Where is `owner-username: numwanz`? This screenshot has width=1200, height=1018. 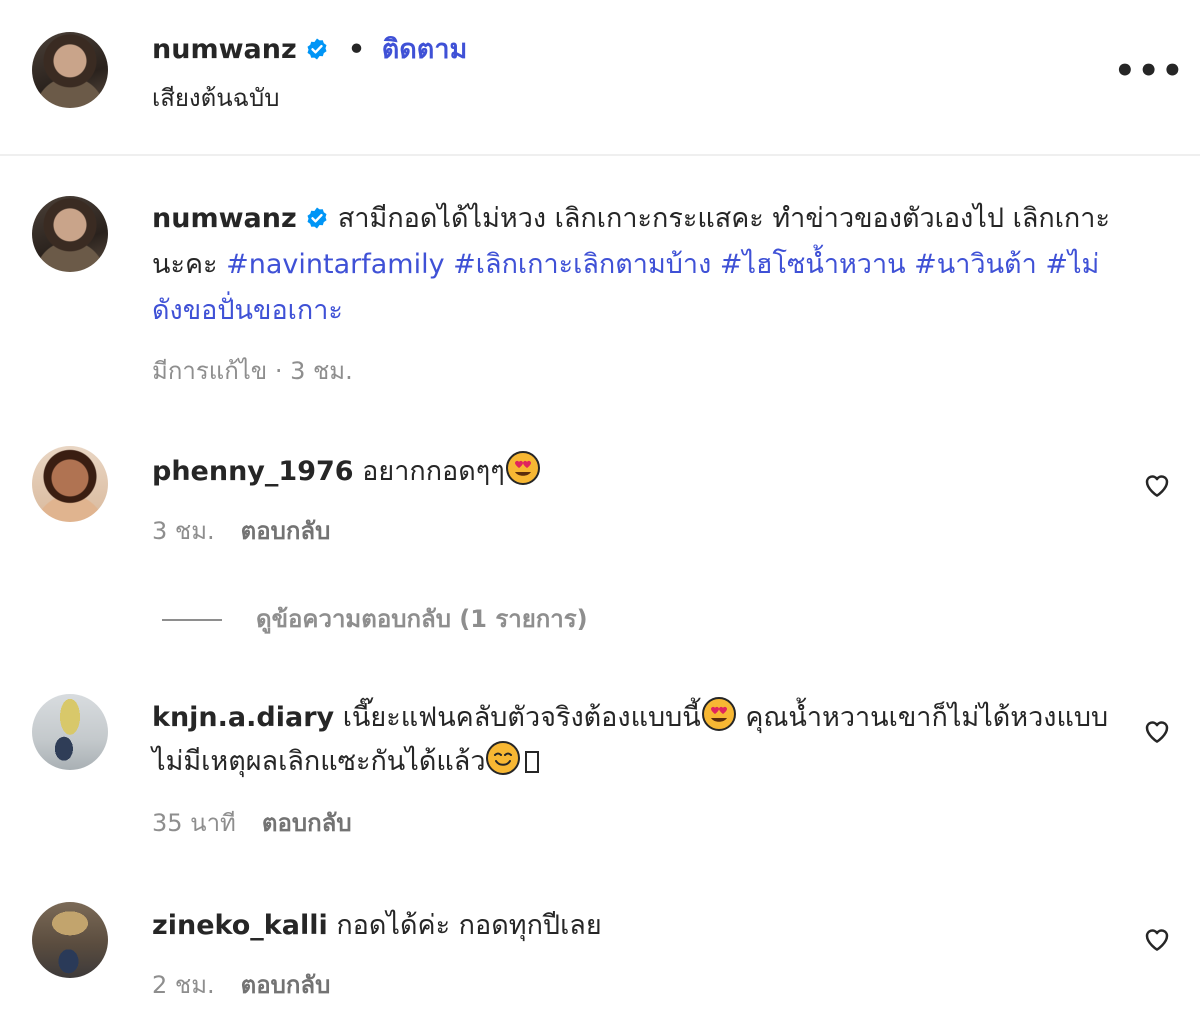
owner-username: numwanz is located at coordinates (224, 49).